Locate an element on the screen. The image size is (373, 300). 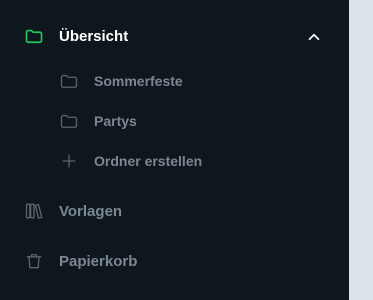
collapse-chevron-icon is located at coordinates (314, 37).